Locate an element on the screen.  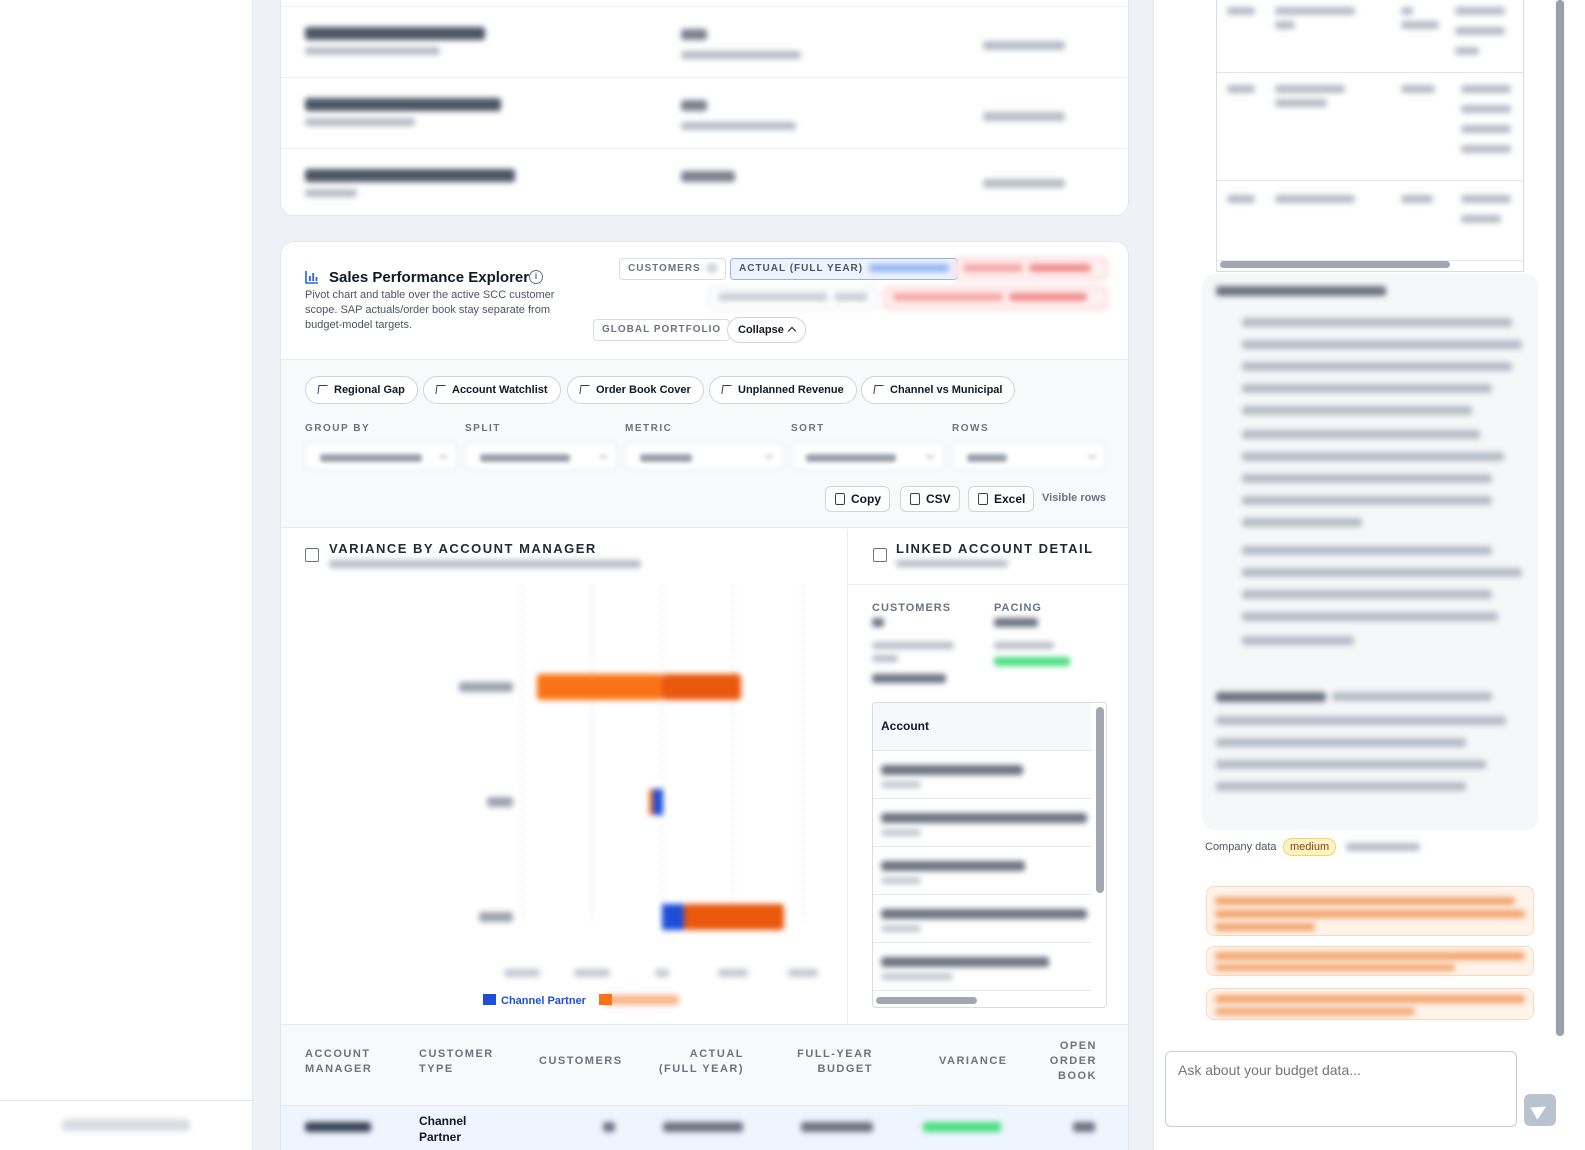
preset-label: Order Book Cover is located at coordinates (643, 390).